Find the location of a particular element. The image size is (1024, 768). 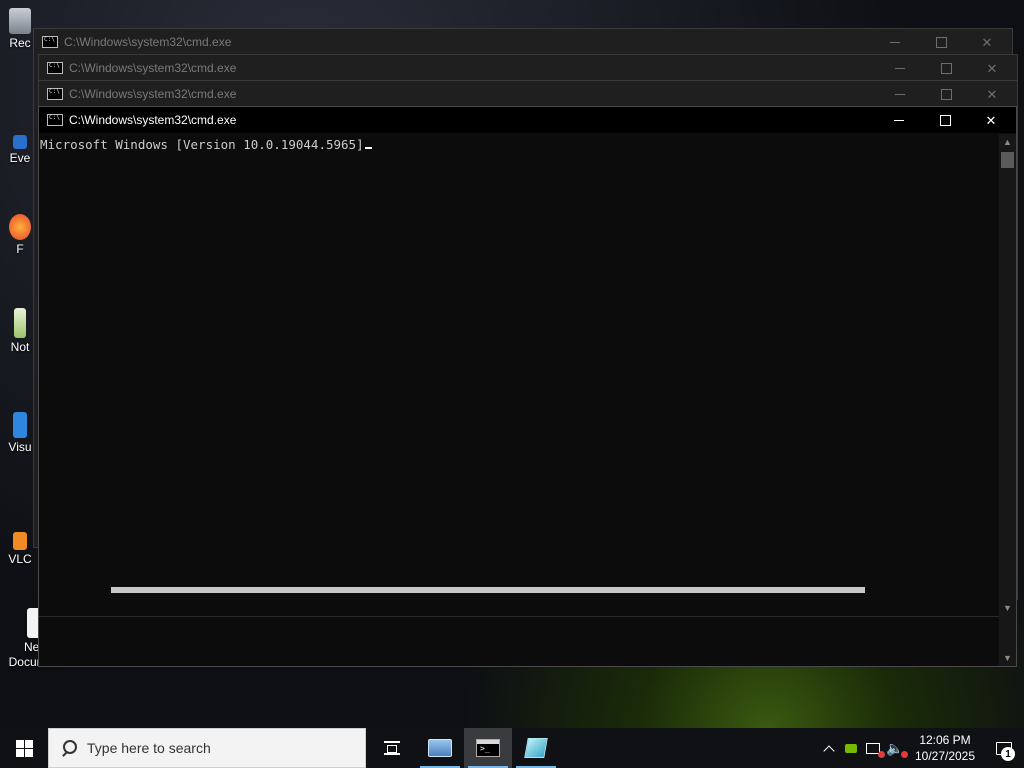

search-box: Type here to search is located at coordinates (207, 748).